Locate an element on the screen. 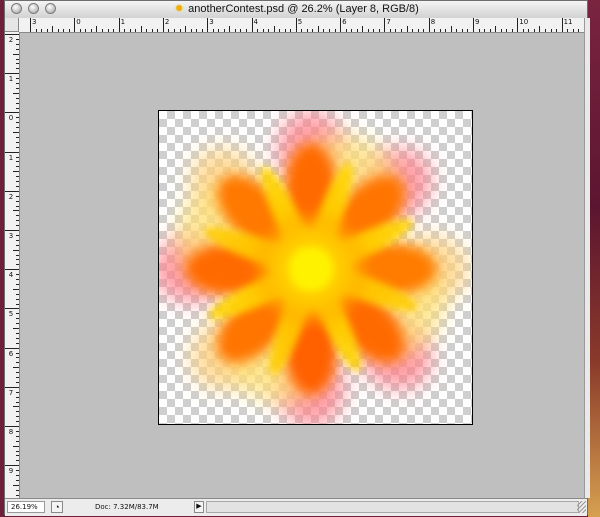 This screenshot has height=517, width=600. proof-setup-icon: ◔ is located at coordinates (57, 507).